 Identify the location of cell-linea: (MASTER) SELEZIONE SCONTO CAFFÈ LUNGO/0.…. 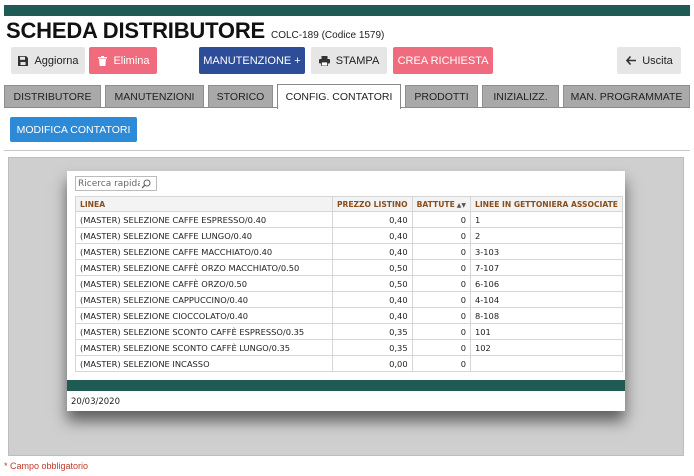
(204, 347).